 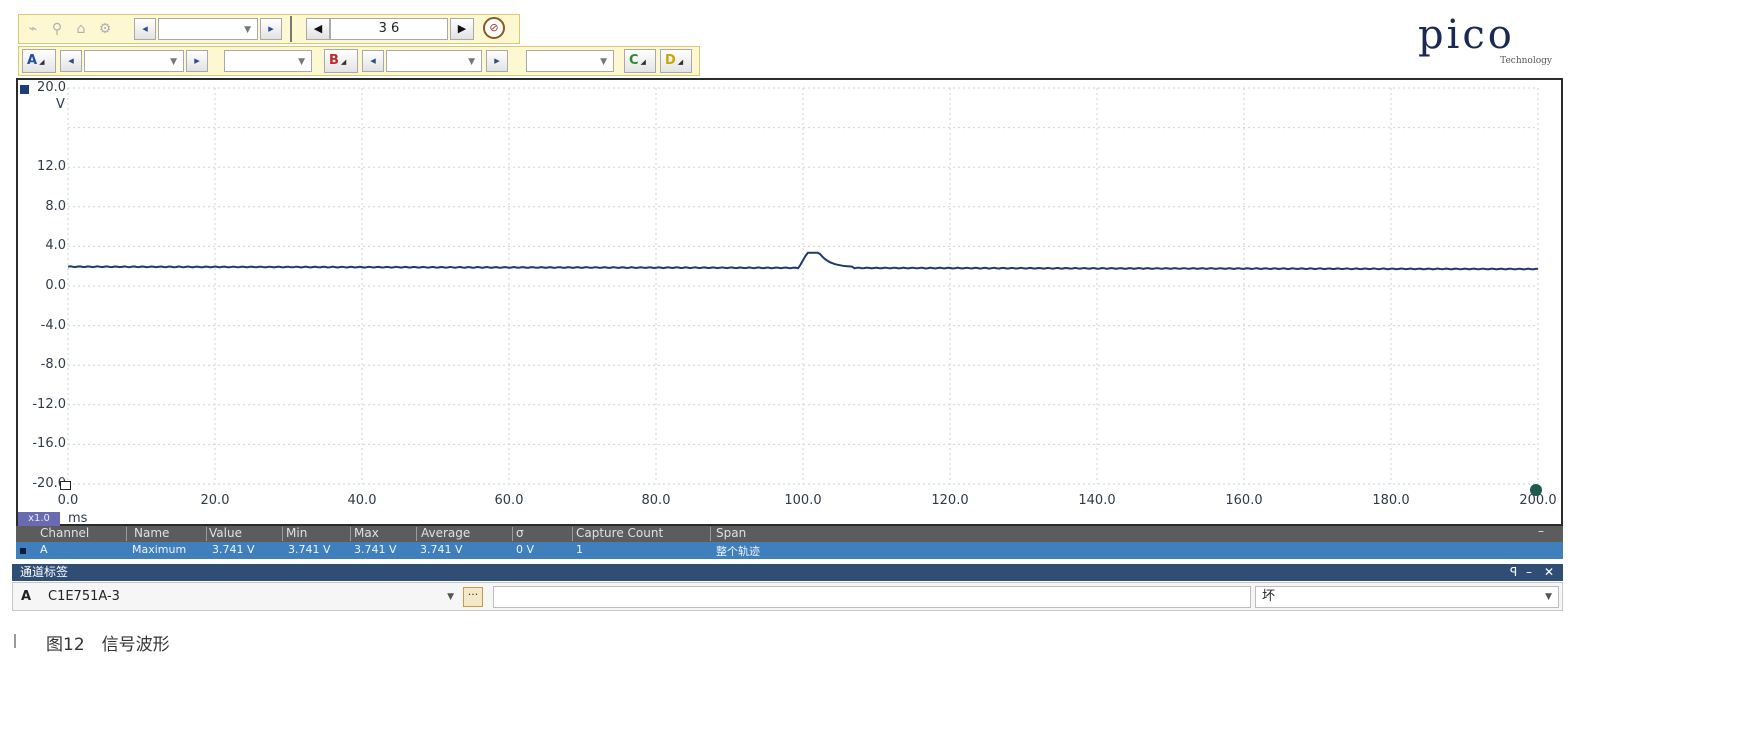 I want to click on channel-label-panel-title: 通道标签, so click(x=44, y=572).